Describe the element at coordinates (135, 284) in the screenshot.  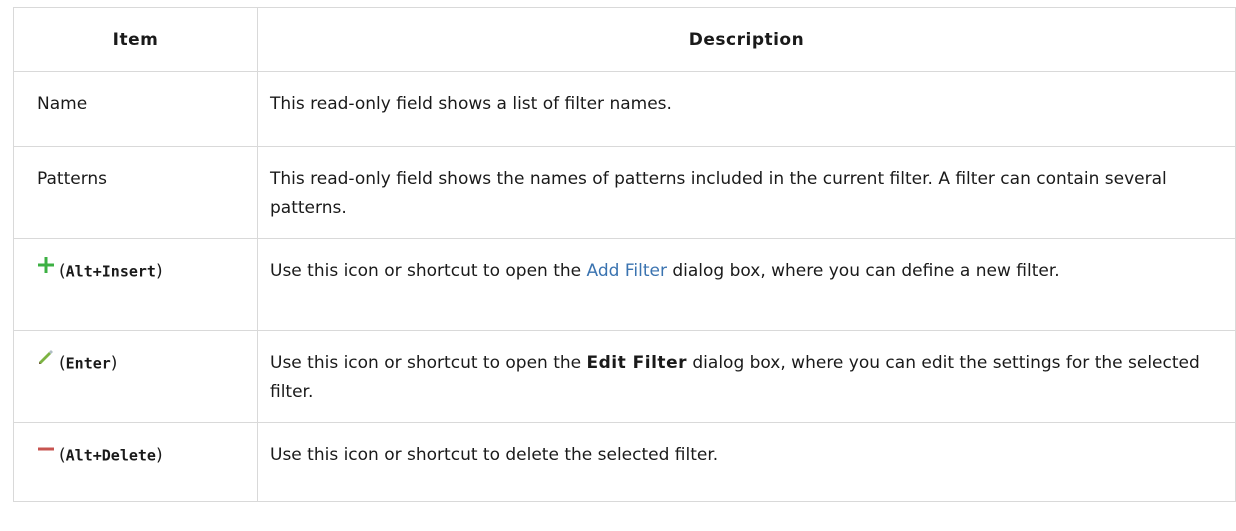
I see `item-add: (Alt+Insert)` at that location.